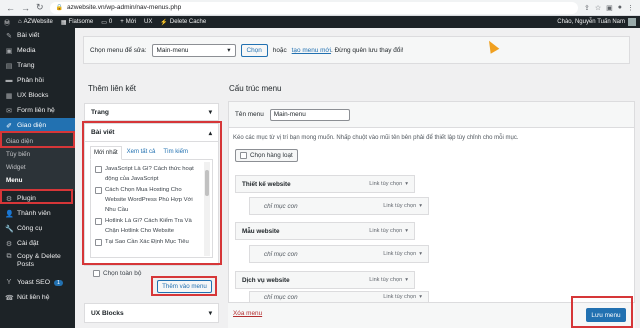 This screenshot has height=328, width=640. Describe the element at coordinates (9, 298) in the screenshot. I see `phone-icon: ☎` at that location.